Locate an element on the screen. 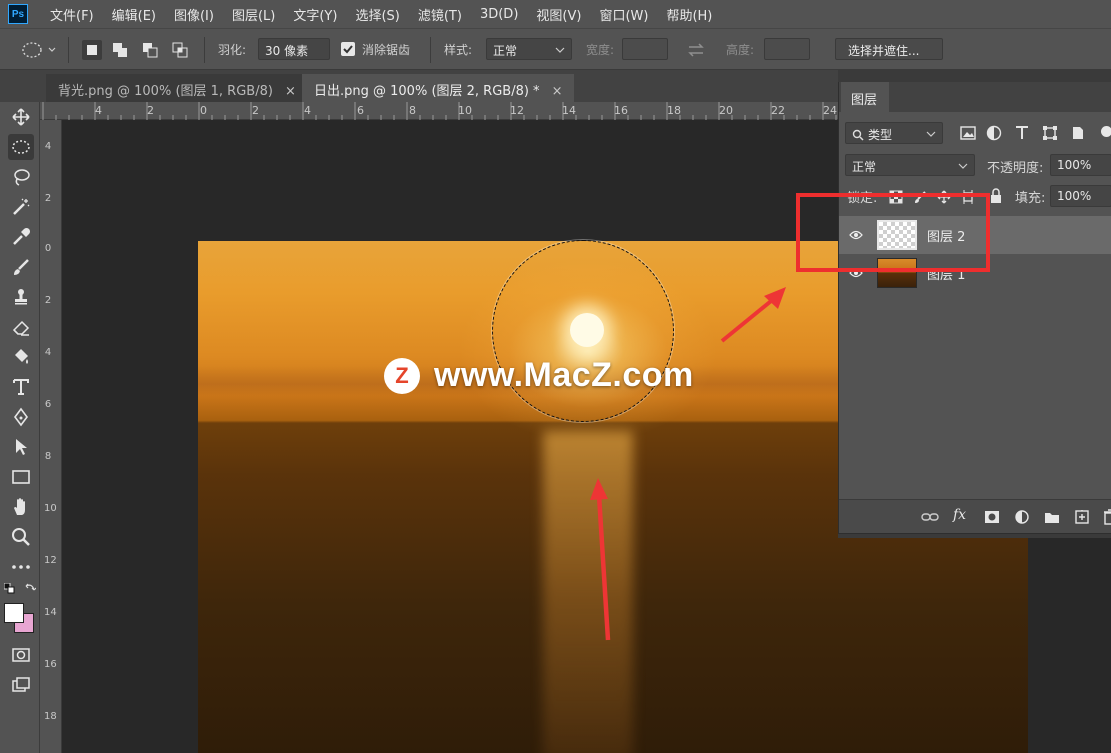 This screenshot has height=753, width=1111. tool-preset-picker is located at coordinates (38, 50).